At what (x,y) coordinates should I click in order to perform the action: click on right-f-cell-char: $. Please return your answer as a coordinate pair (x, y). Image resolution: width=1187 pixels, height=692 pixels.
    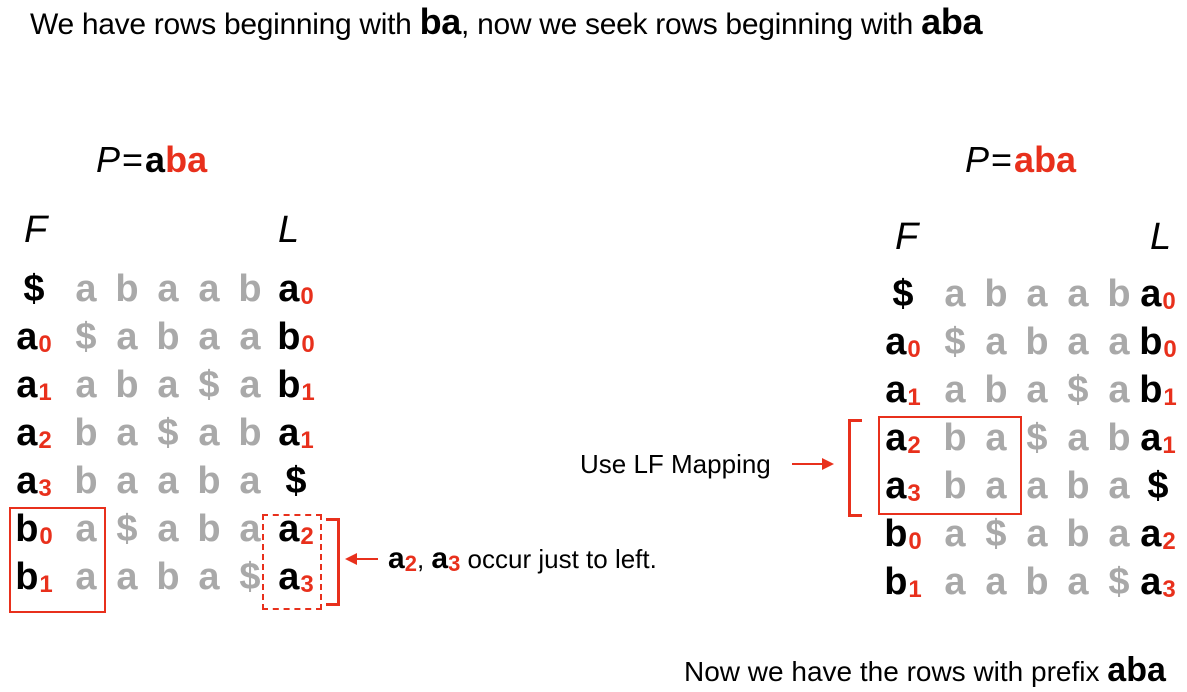
    Looking at the image, I should click on (903, 294).